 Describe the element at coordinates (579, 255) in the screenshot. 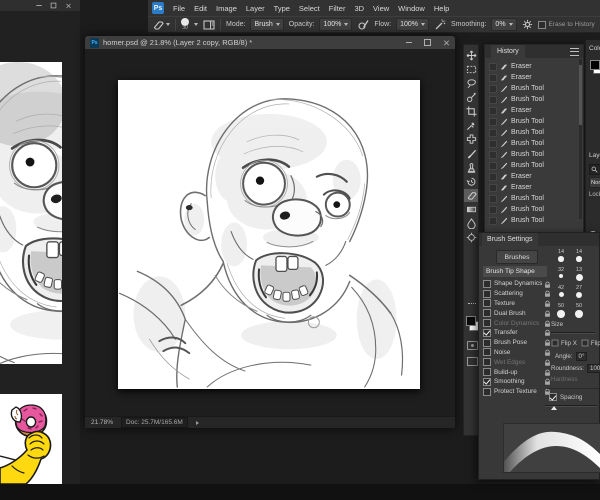

I see `brush-preset: 14` at that location.